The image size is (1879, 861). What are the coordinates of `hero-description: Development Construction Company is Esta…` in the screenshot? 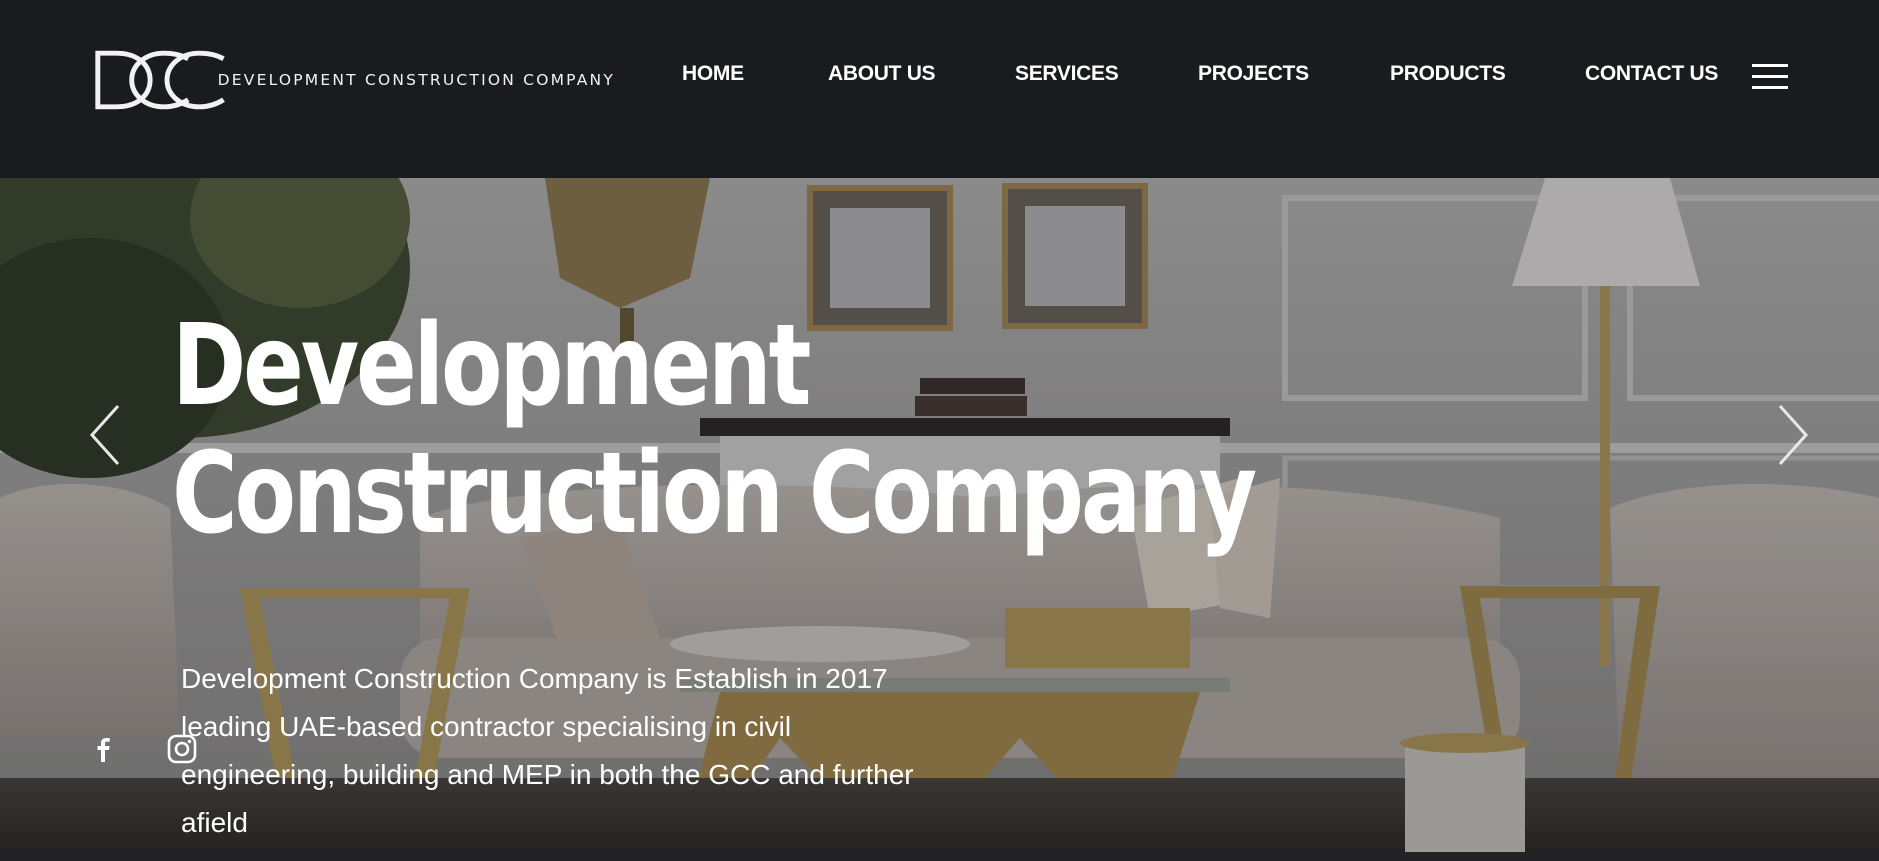 It's located at (547, 750).